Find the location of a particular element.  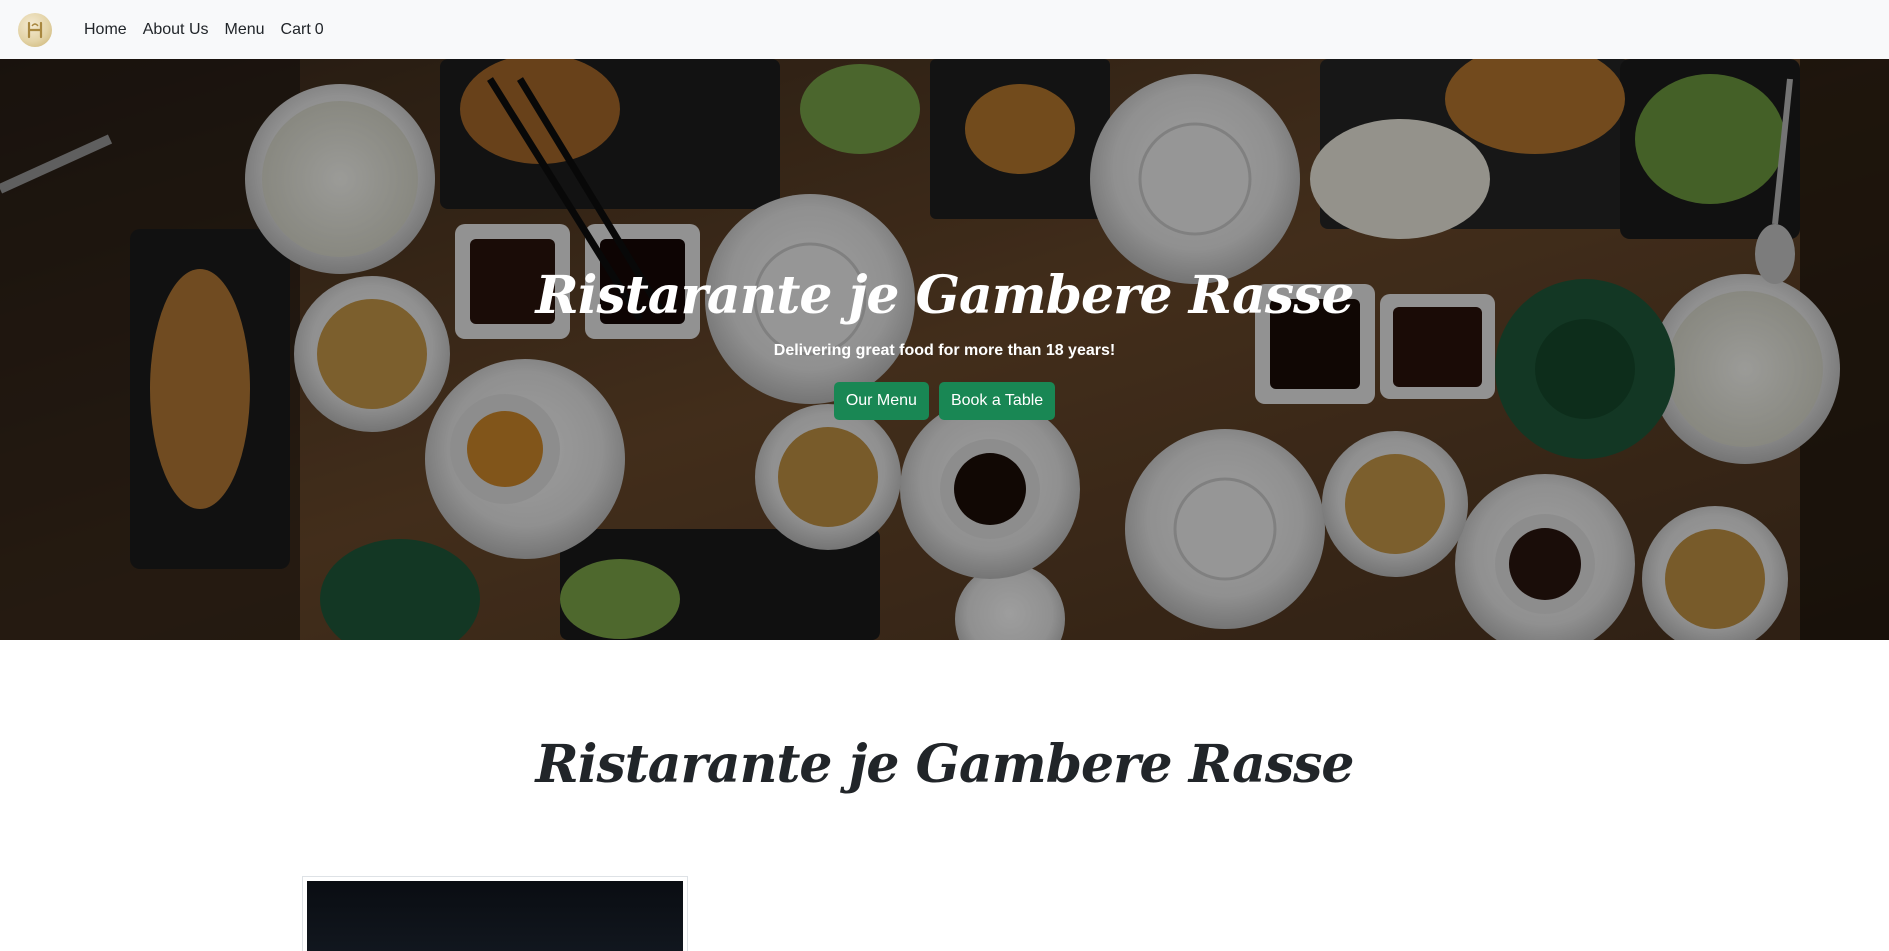

about-image-card is located at coordinates (495, 913).